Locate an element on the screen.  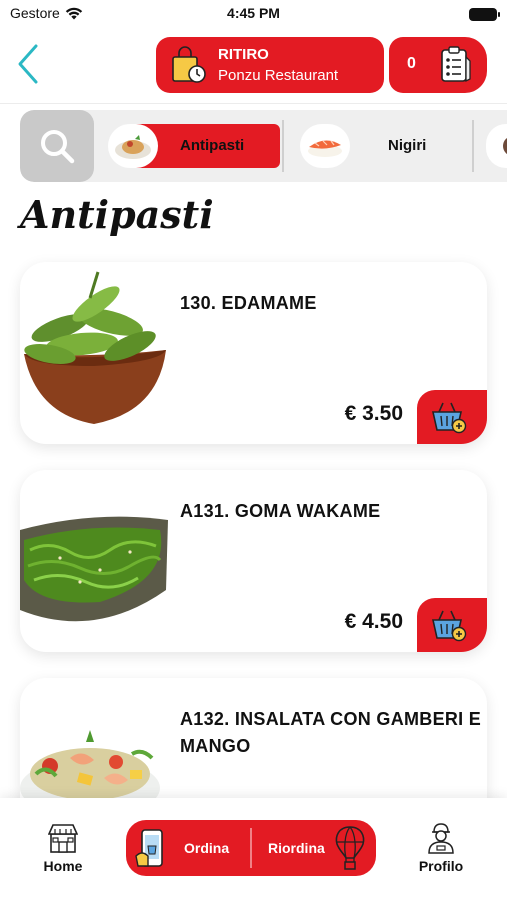
pickup-restaurant-button: RITIRO Ponzu Restaurant is located at coordinates (270, 65).